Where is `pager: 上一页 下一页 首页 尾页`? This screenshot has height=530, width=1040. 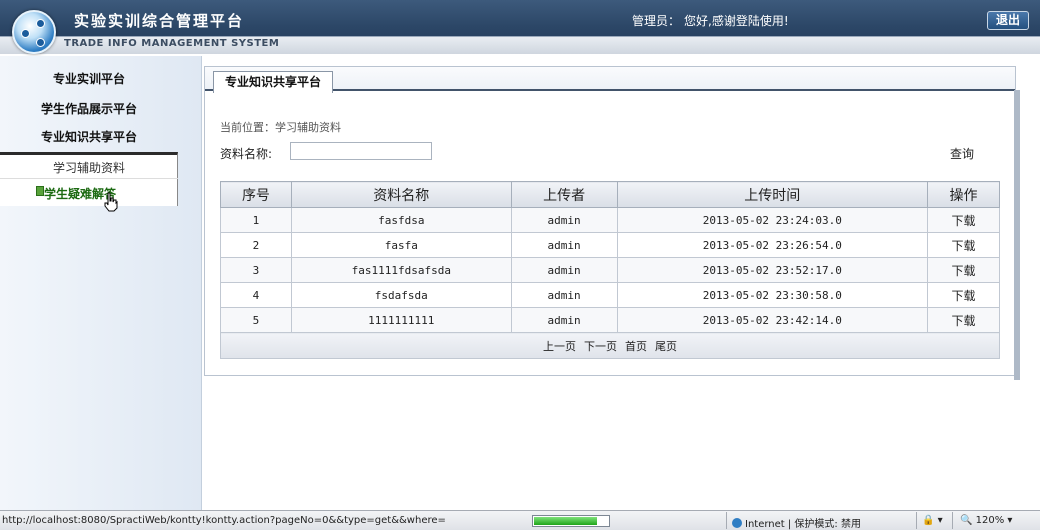
pager: 上一页 下一页 首页 尾页 is located at coordinates (610, 345).